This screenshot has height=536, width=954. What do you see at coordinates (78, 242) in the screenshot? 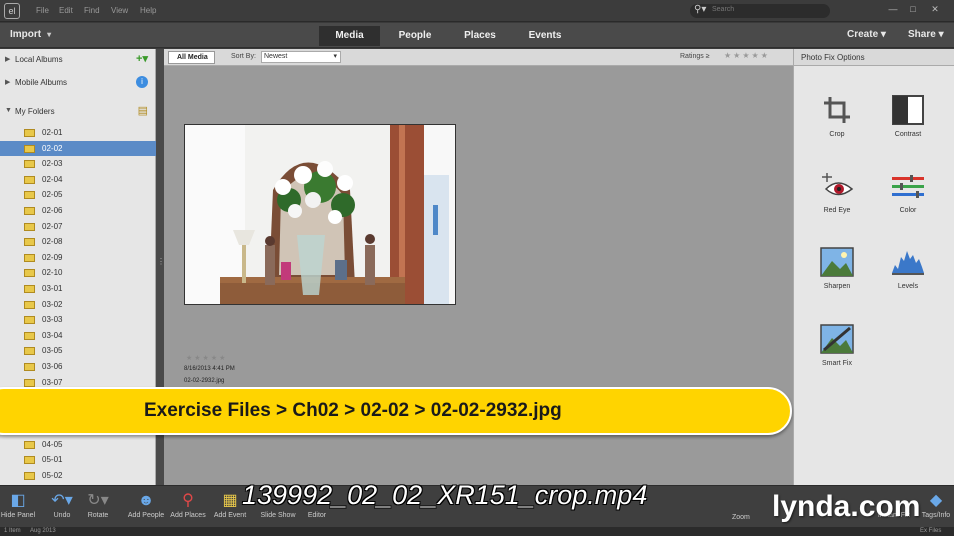
I see `folder-item: 02-08` at bounding box center [78, 242].